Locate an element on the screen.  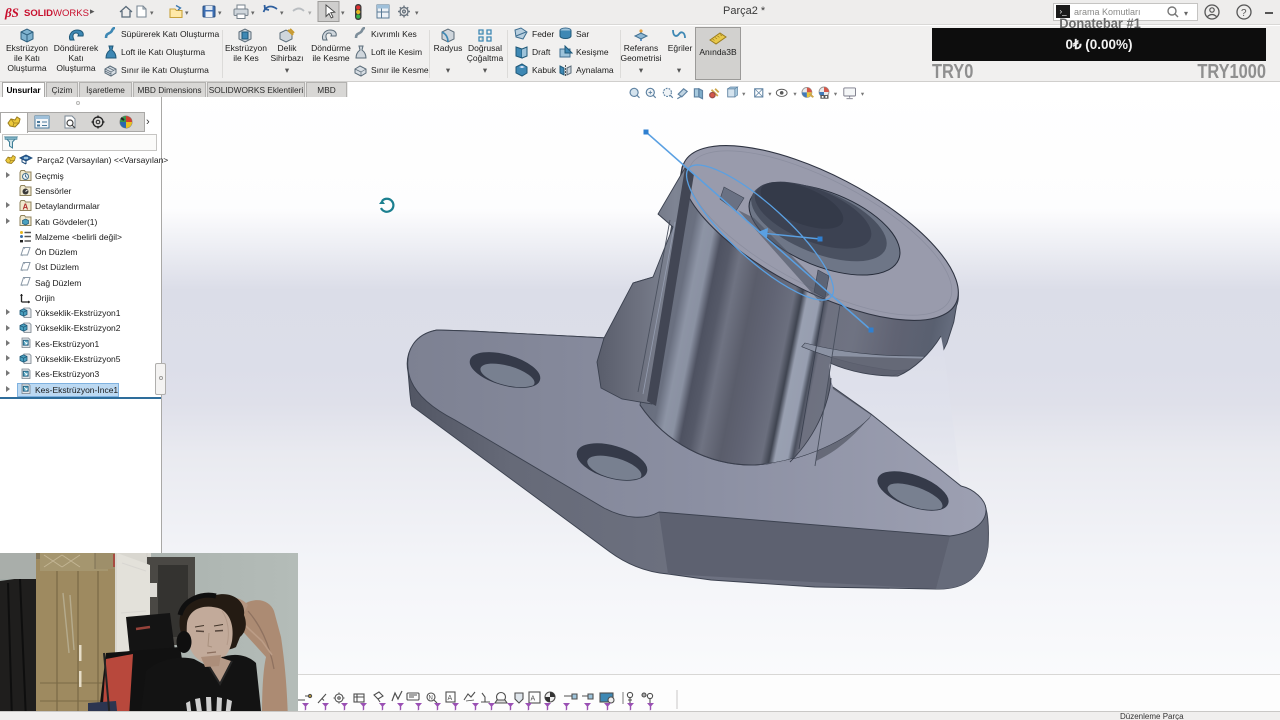
svg-text: SOLIDWORKS is located at coordinates (56, 13).